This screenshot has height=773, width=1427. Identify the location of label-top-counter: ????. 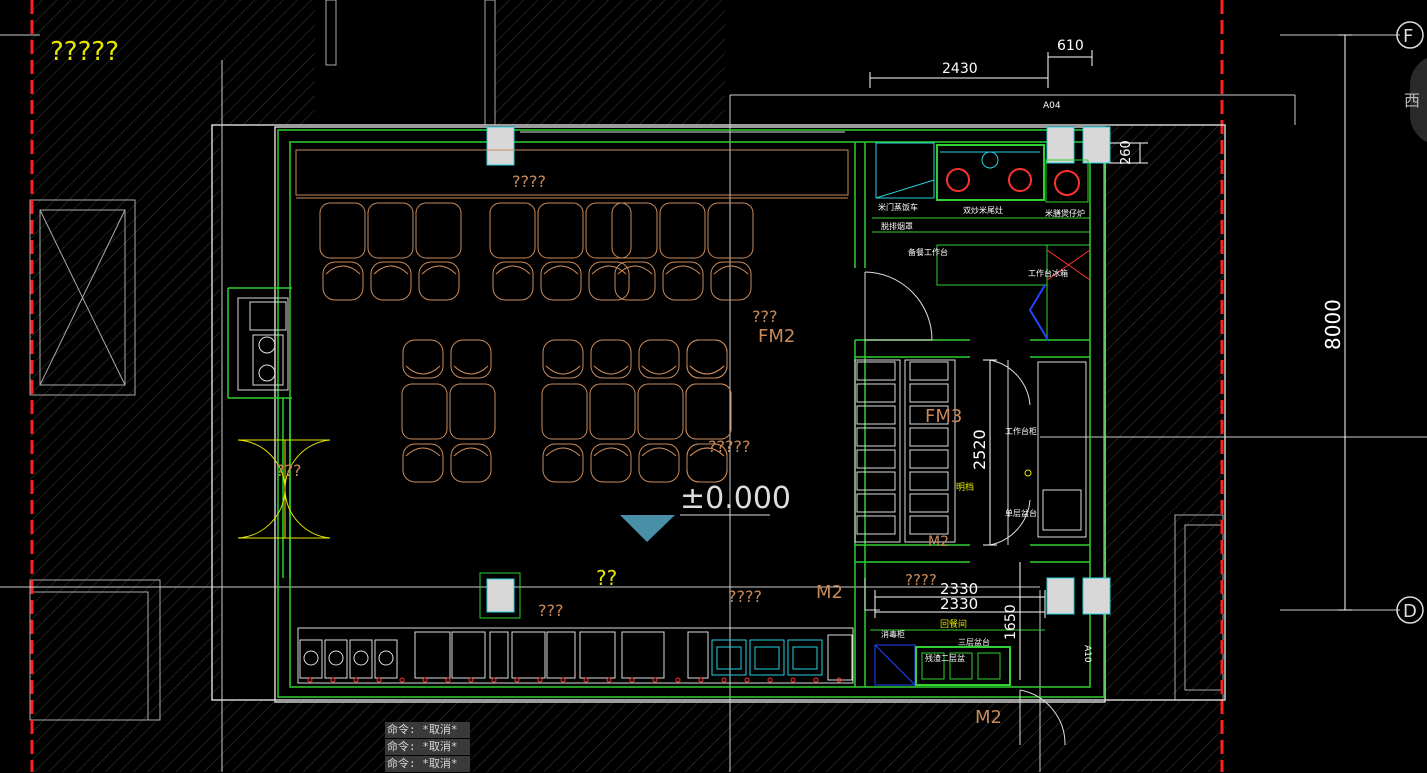
(529, 181).